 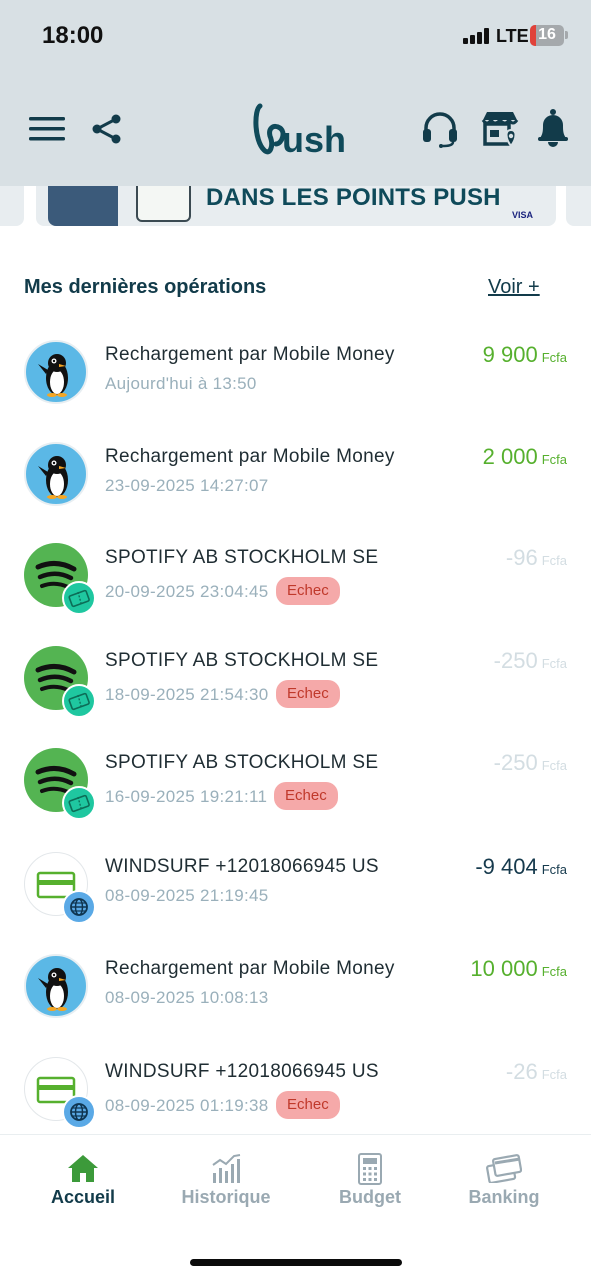 I want to click on transaction-amount: -9 404 Fcfa, so click(x=521, y=867).